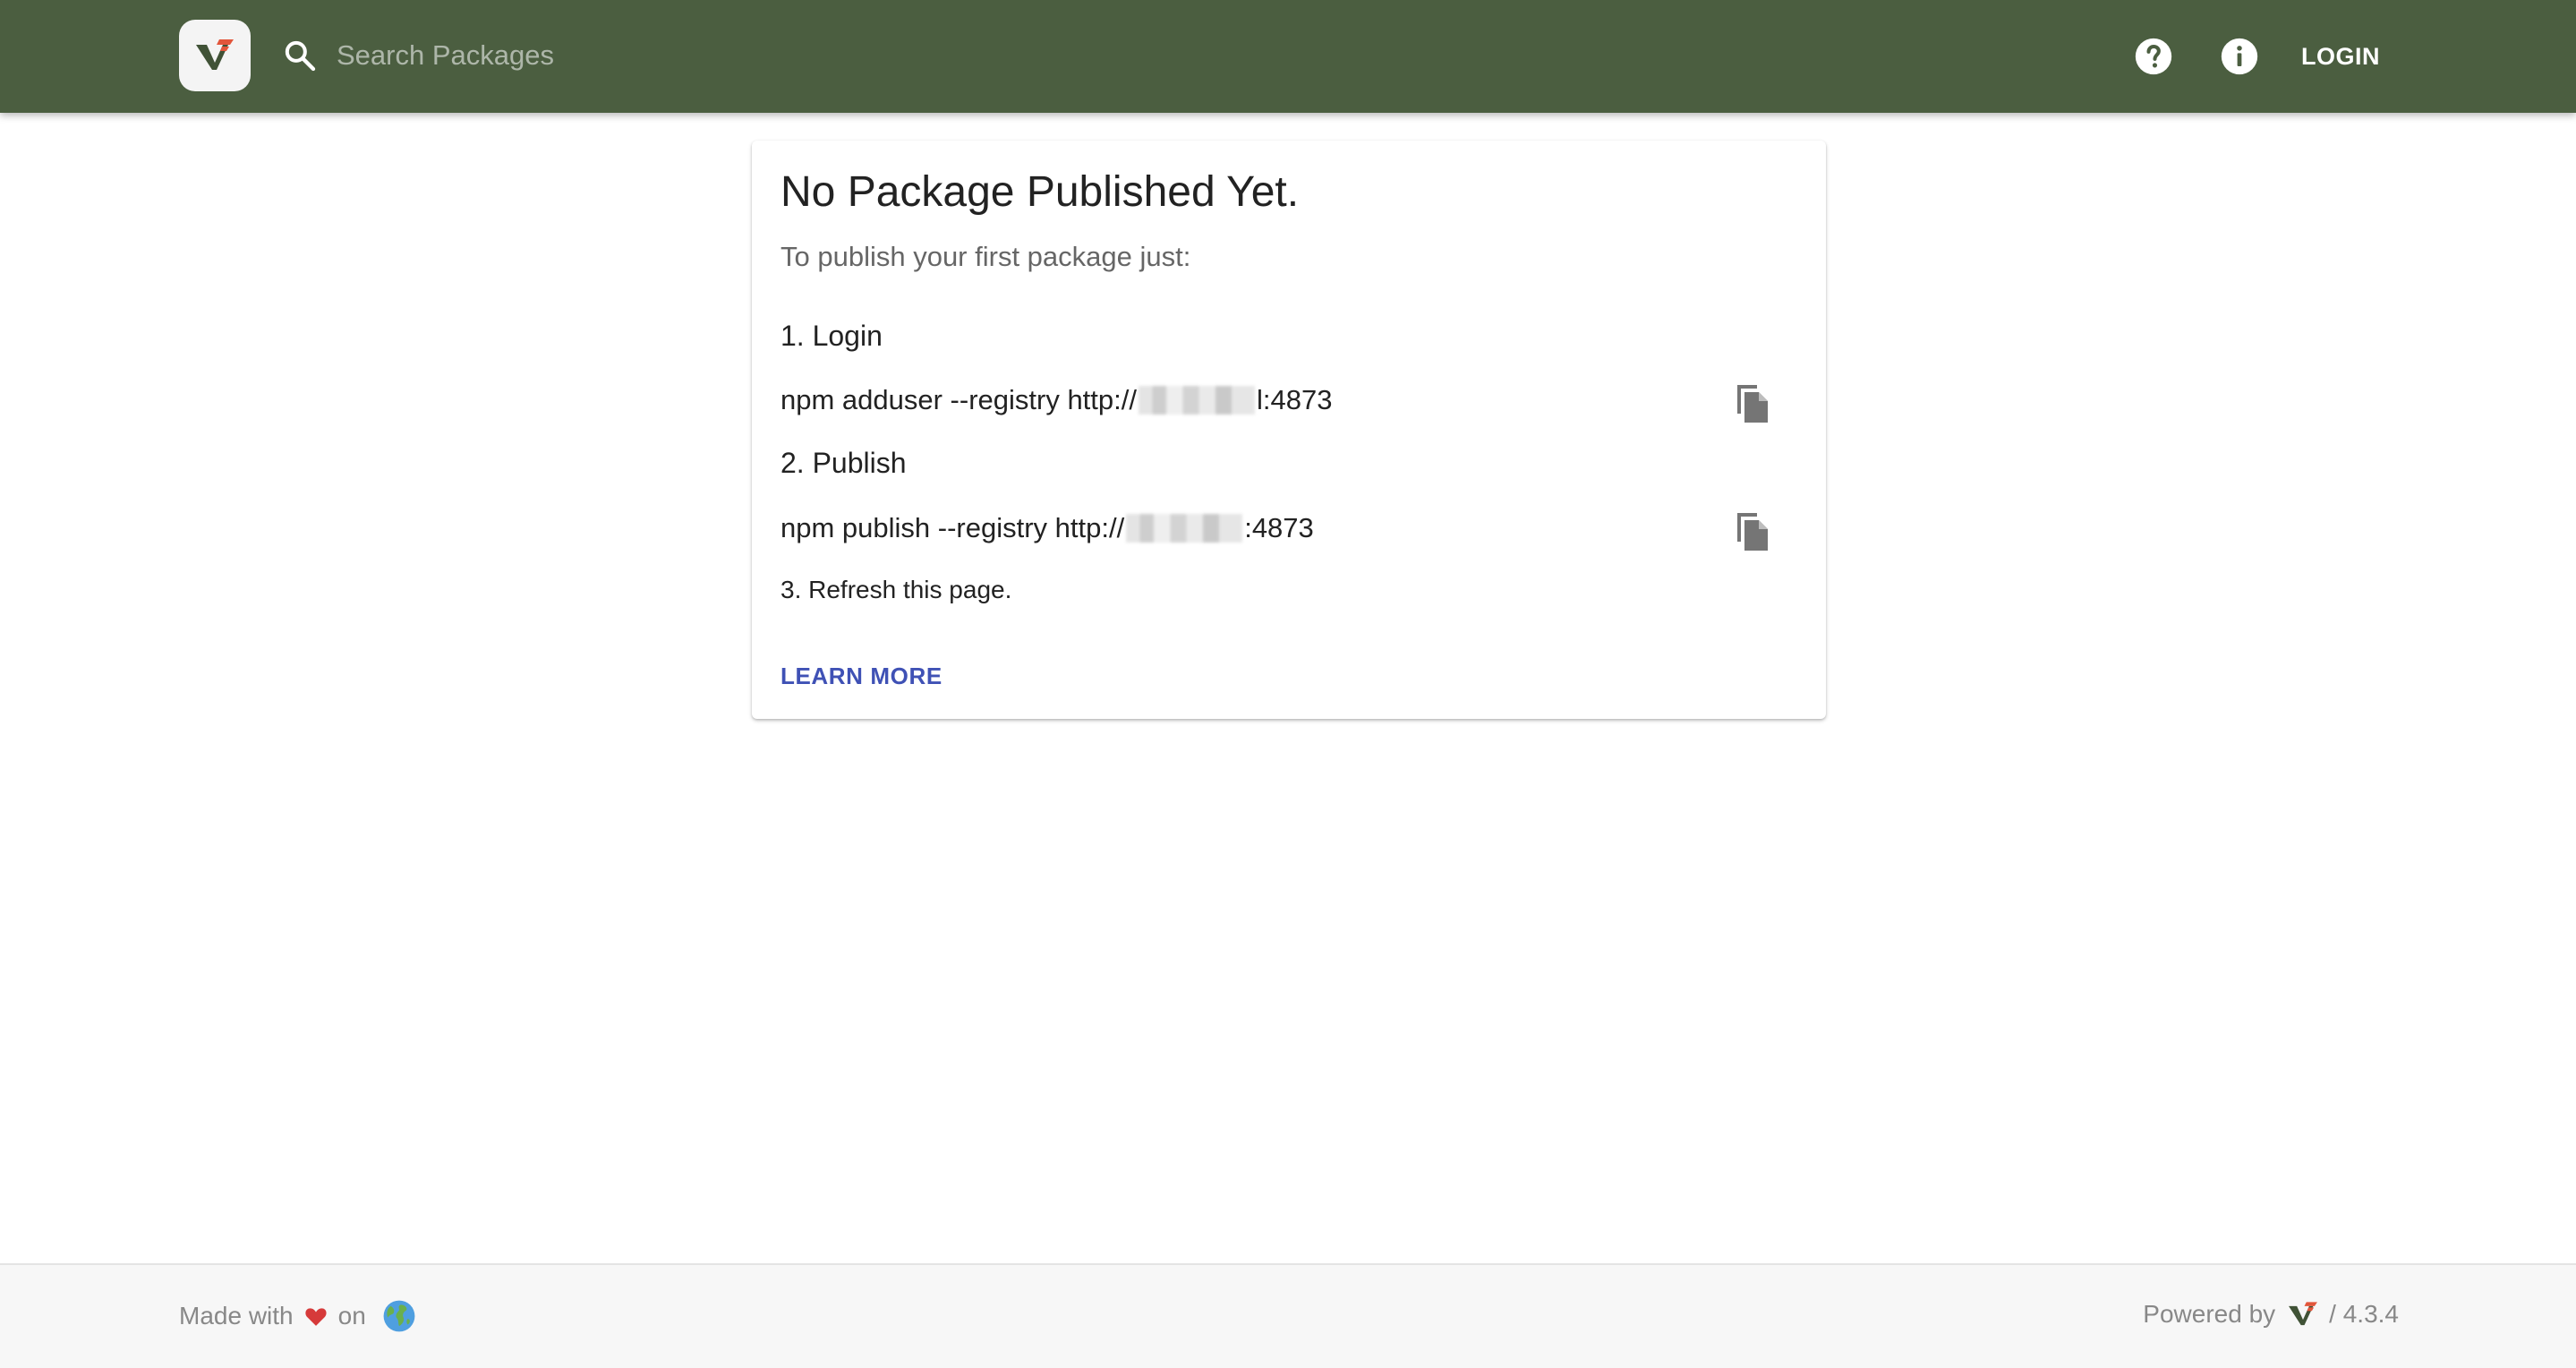 The image size is (2576, 1368). I want to click on info-icon, so click(2239, 56).